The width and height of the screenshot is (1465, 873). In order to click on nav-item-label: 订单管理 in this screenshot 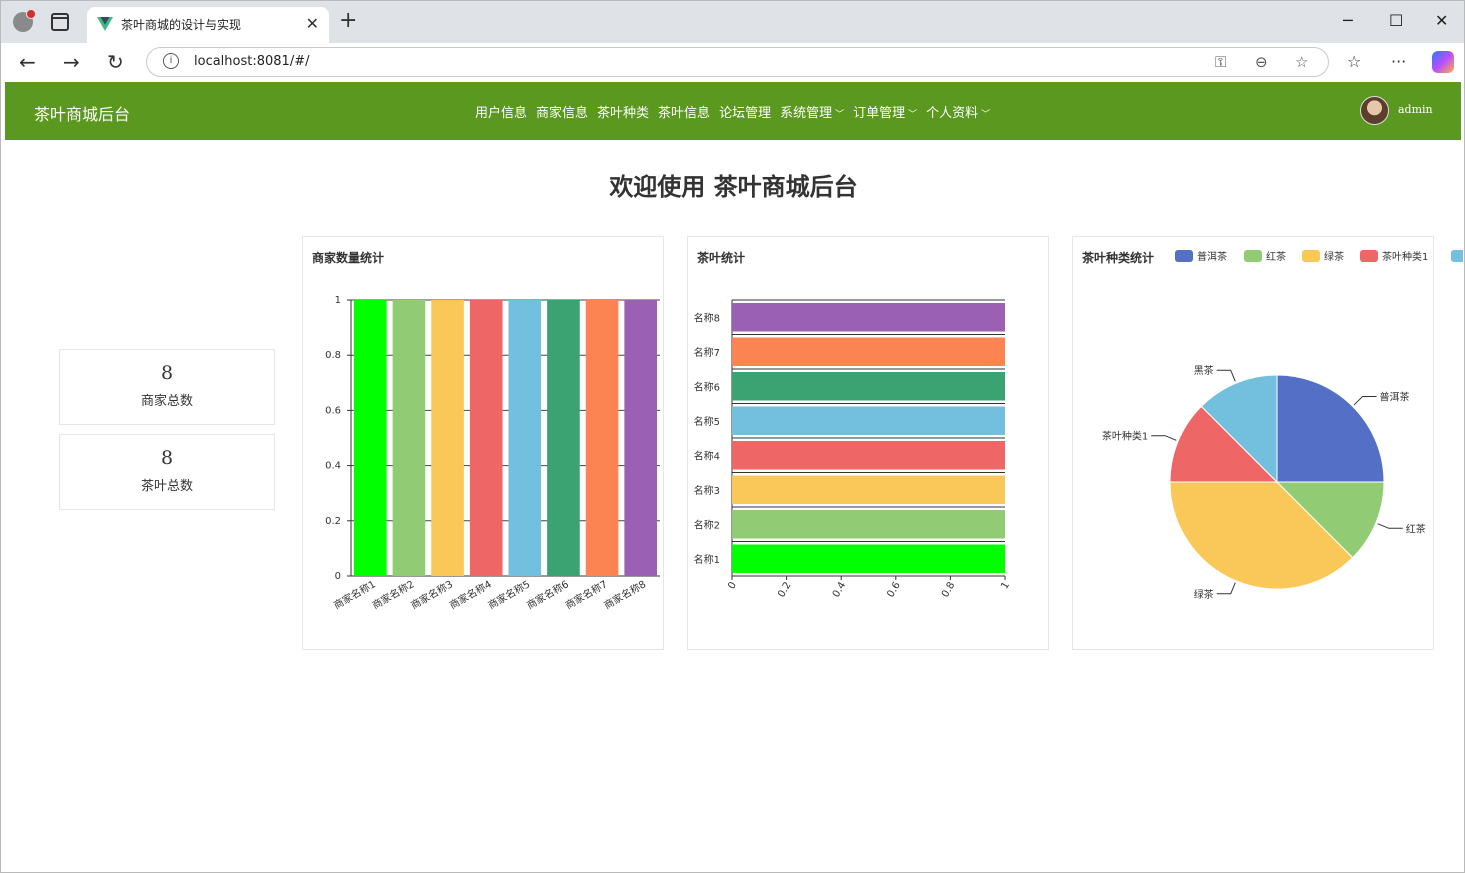, I will do `click(879, 113)`.